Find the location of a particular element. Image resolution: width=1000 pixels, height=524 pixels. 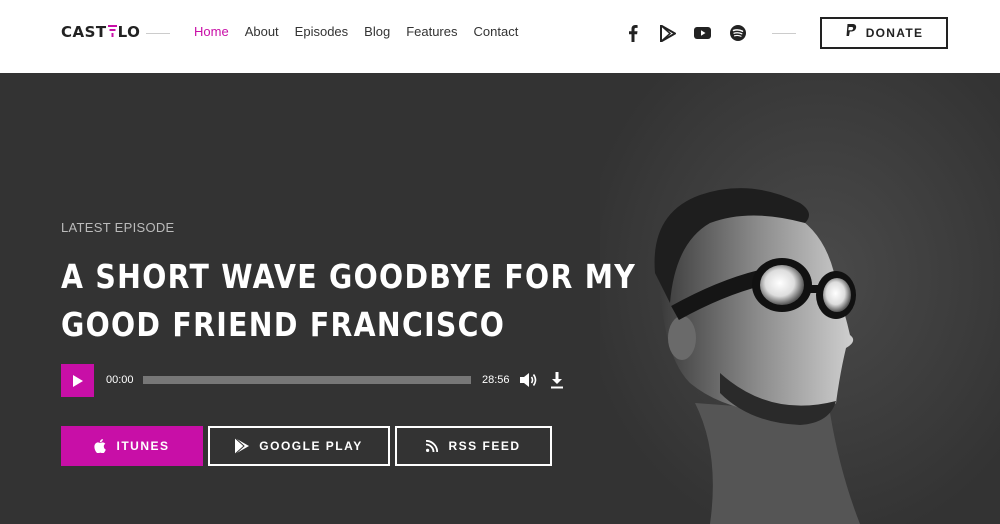

audio-player: 00:00 28:56 is located at coordinates (316, 380).